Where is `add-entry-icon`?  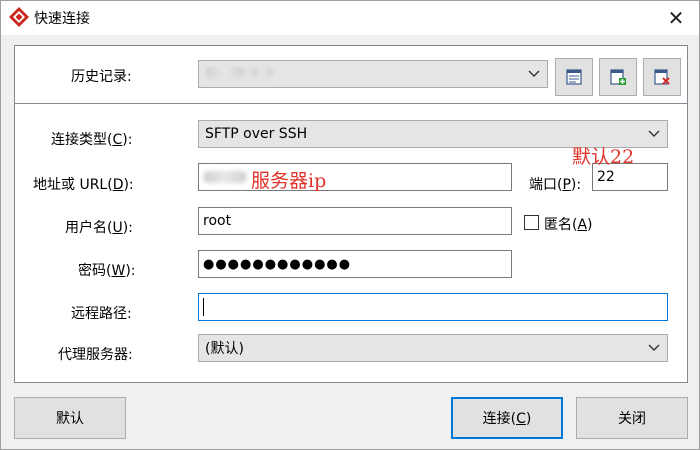
add-entry-icon is located at coordinates (618, 77).